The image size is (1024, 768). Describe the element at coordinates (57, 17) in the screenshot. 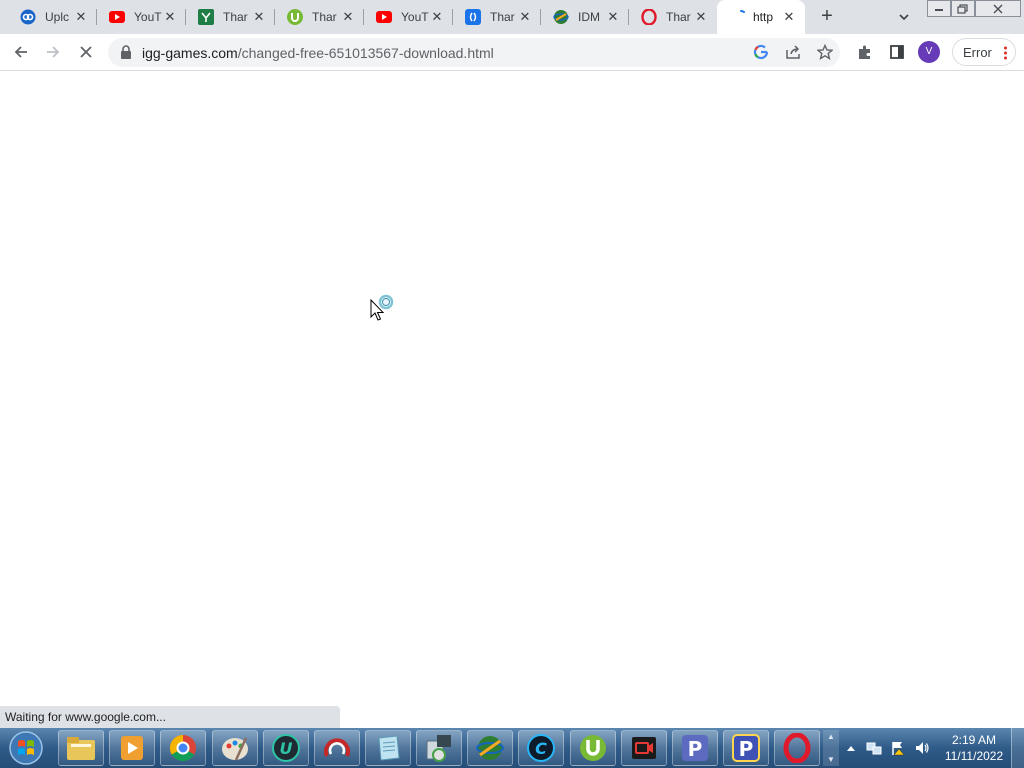

I see `tab-title: Uplc` at that location.